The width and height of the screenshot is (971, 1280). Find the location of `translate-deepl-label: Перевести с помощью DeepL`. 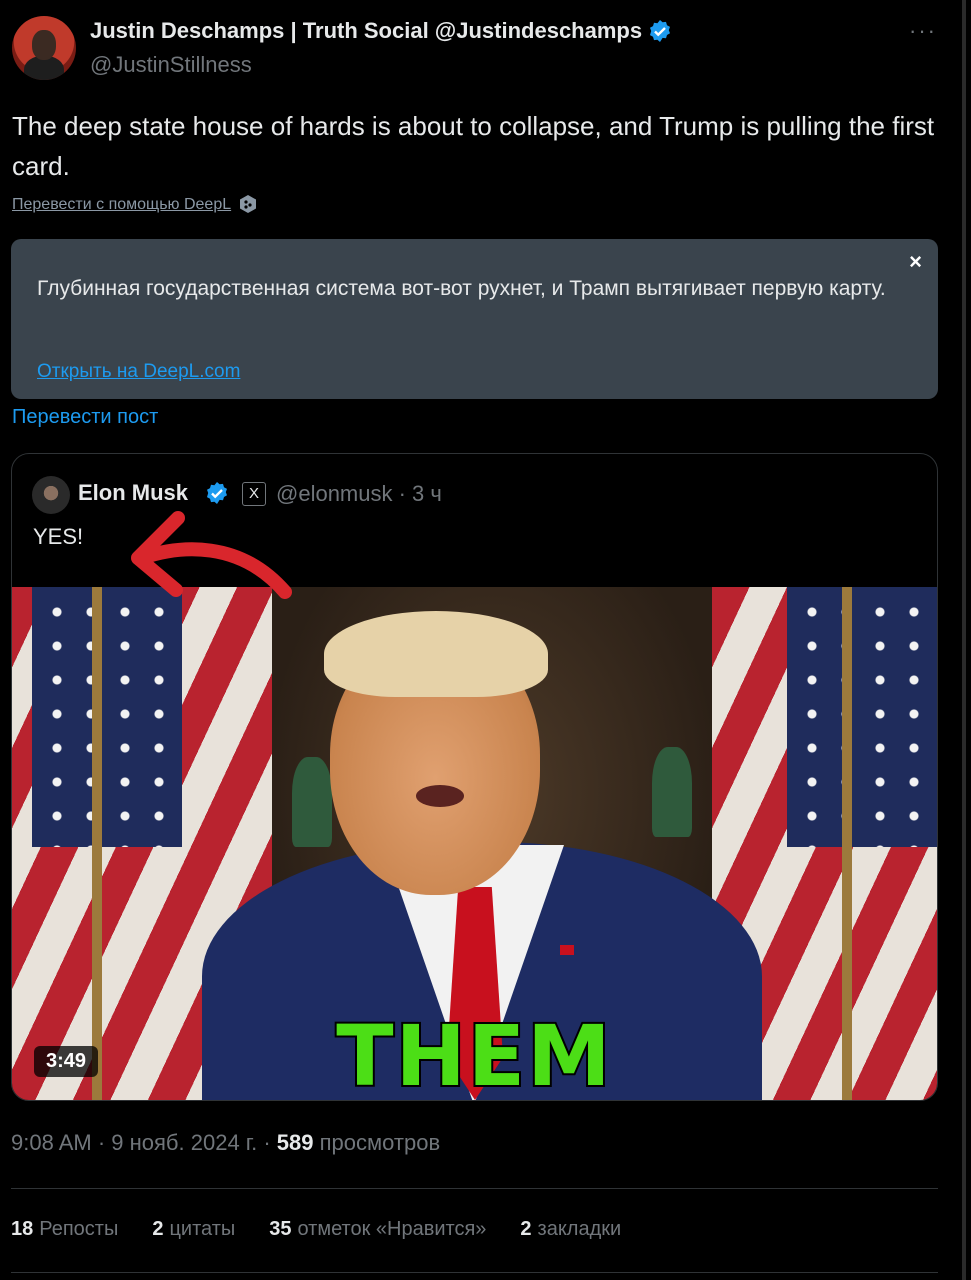

translate-deepl-label: Перевести с помощью DeepL is located at coordinates (121, 205).